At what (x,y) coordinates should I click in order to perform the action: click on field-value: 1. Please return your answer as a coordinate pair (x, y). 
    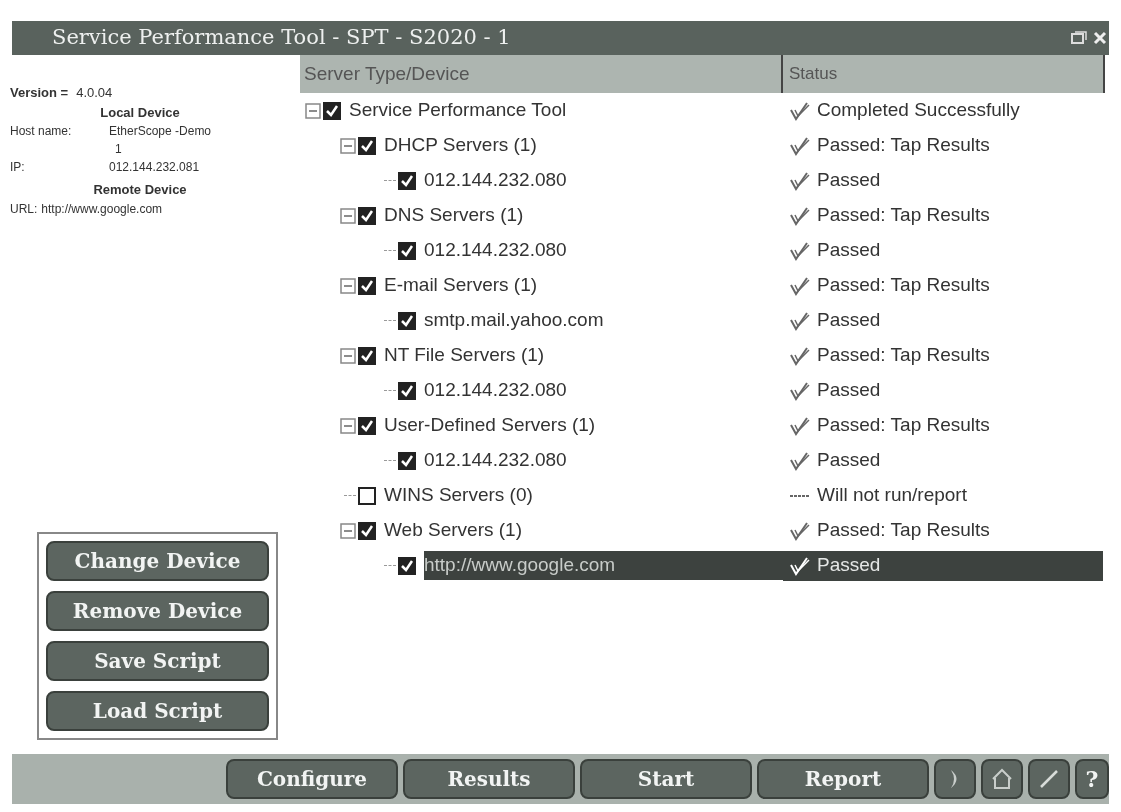
    Looking at the image, I should click on (118, 149).